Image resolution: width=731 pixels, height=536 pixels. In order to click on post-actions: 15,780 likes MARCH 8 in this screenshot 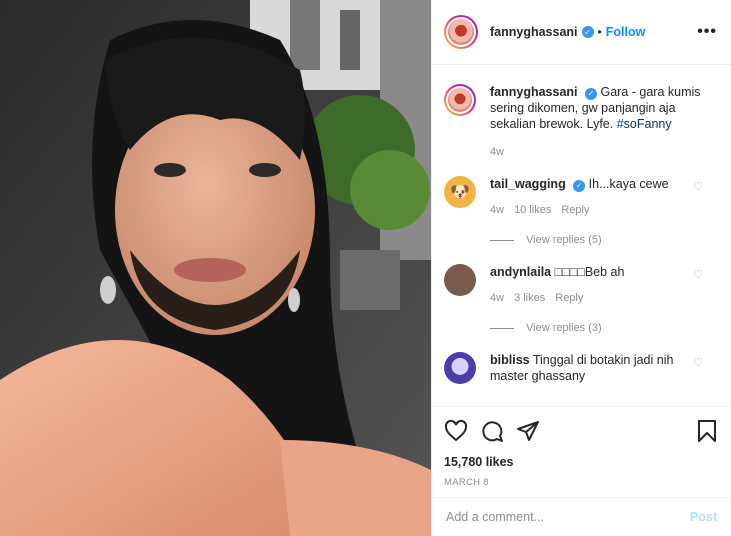, I will do `click(581, 447)`.